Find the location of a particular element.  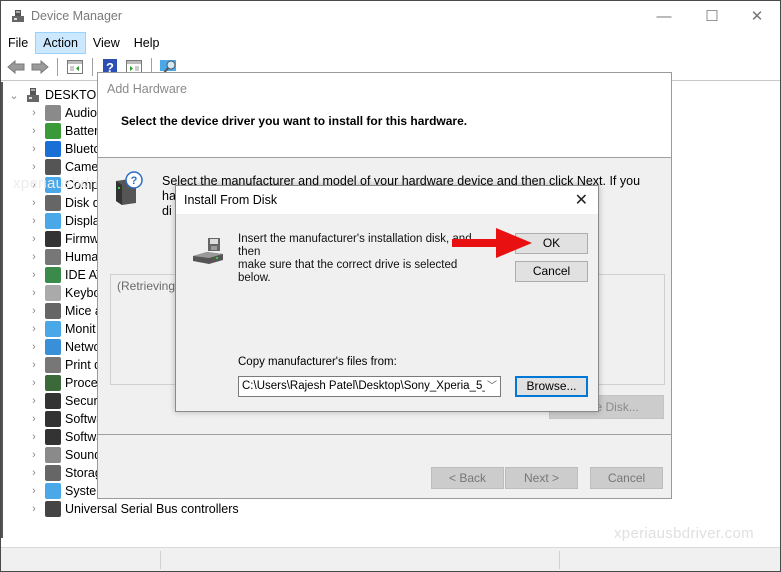

close-button: ✕ is located at coordinates (757, 16).